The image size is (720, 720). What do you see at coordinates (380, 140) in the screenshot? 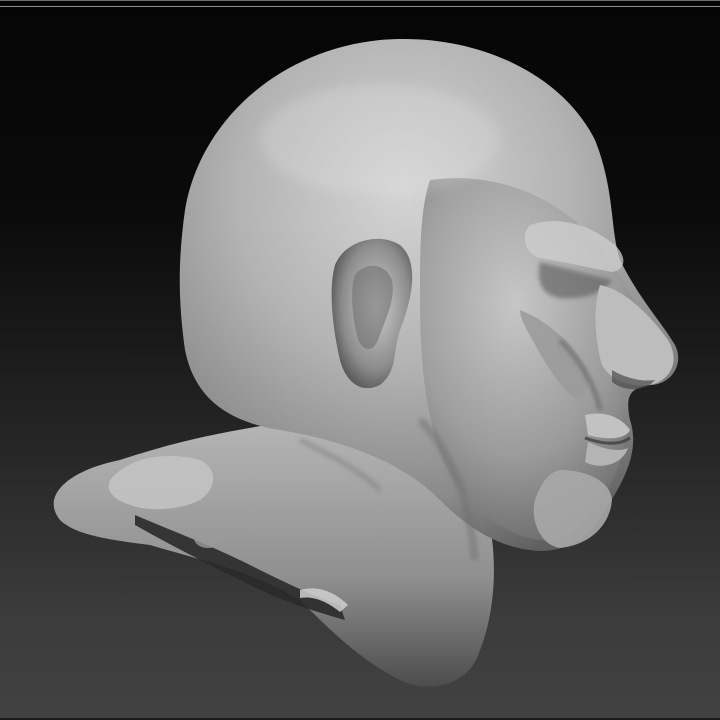
I see `skull-highlight` at bounding box center [380, 140].